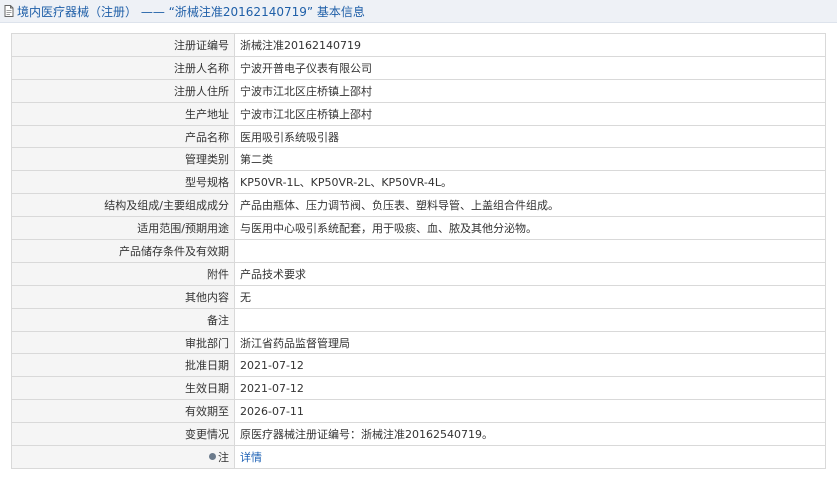  What do you see at coordinates (530, 45) in the screenshot?
I see `row-value: 浙械注准20162140719` at bounding box center [530, 45].